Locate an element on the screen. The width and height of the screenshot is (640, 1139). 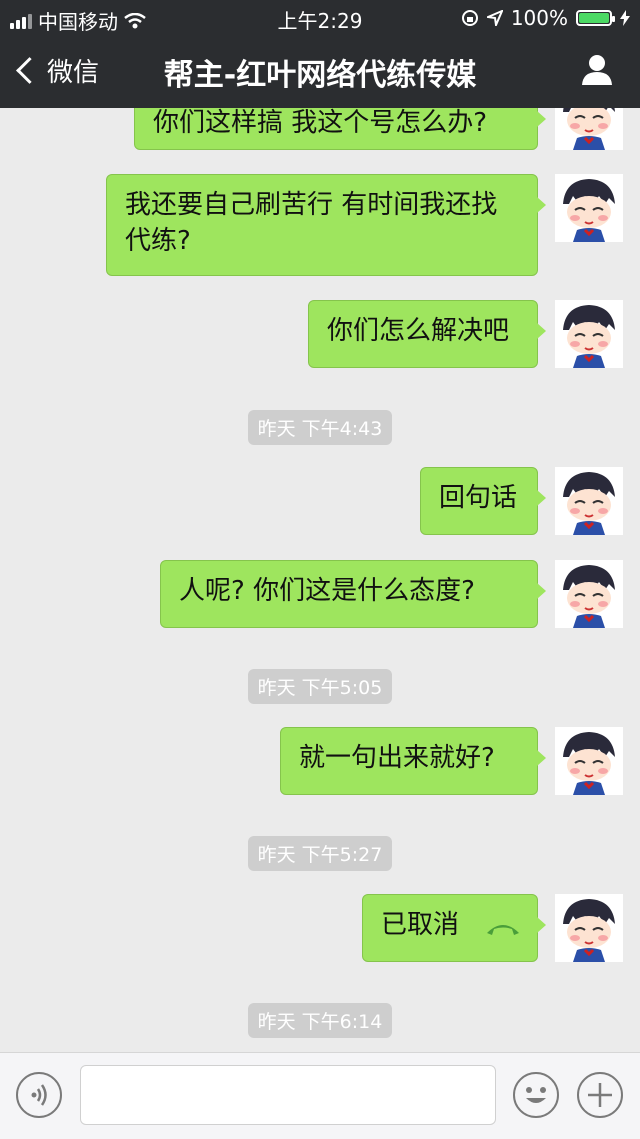
call-bubble: 已取消 is located at coordinates (454, 928).